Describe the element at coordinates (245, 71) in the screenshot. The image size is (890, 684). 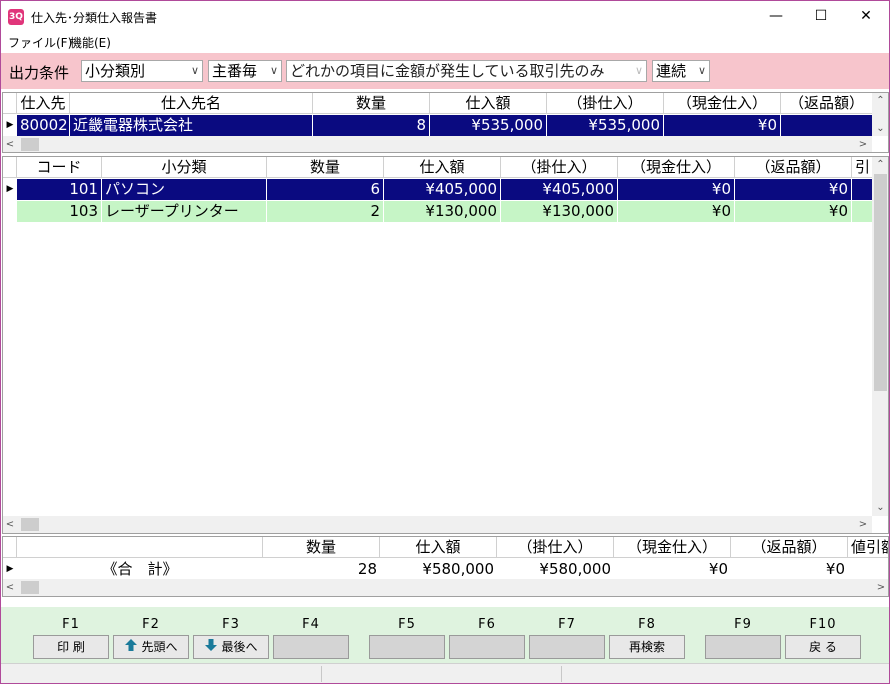
I see `grouping-select: 主番毎 ∨` at that location.